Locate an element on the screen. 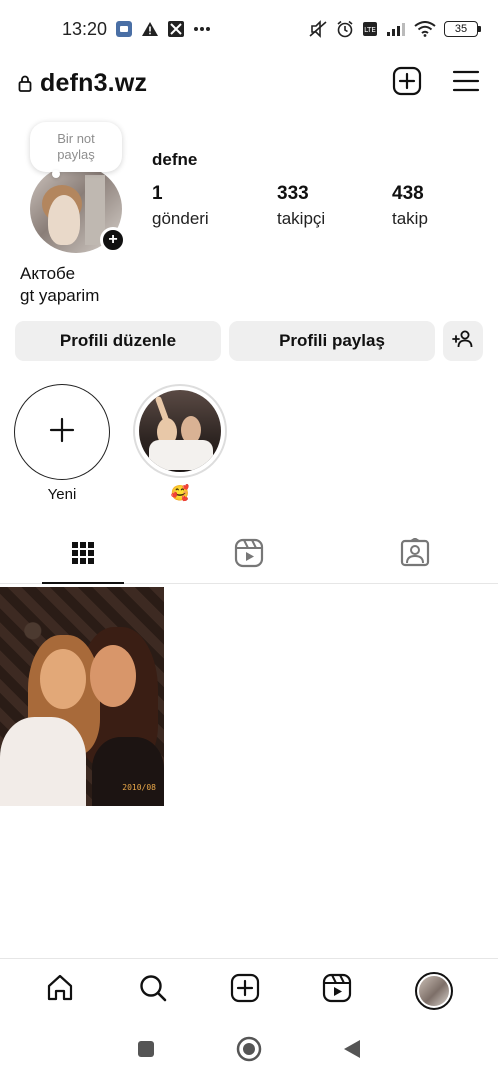 Image resolution: width=498 pixels, height=1080 pixels. svg-text: LTE is located at coordinates (370, 30).